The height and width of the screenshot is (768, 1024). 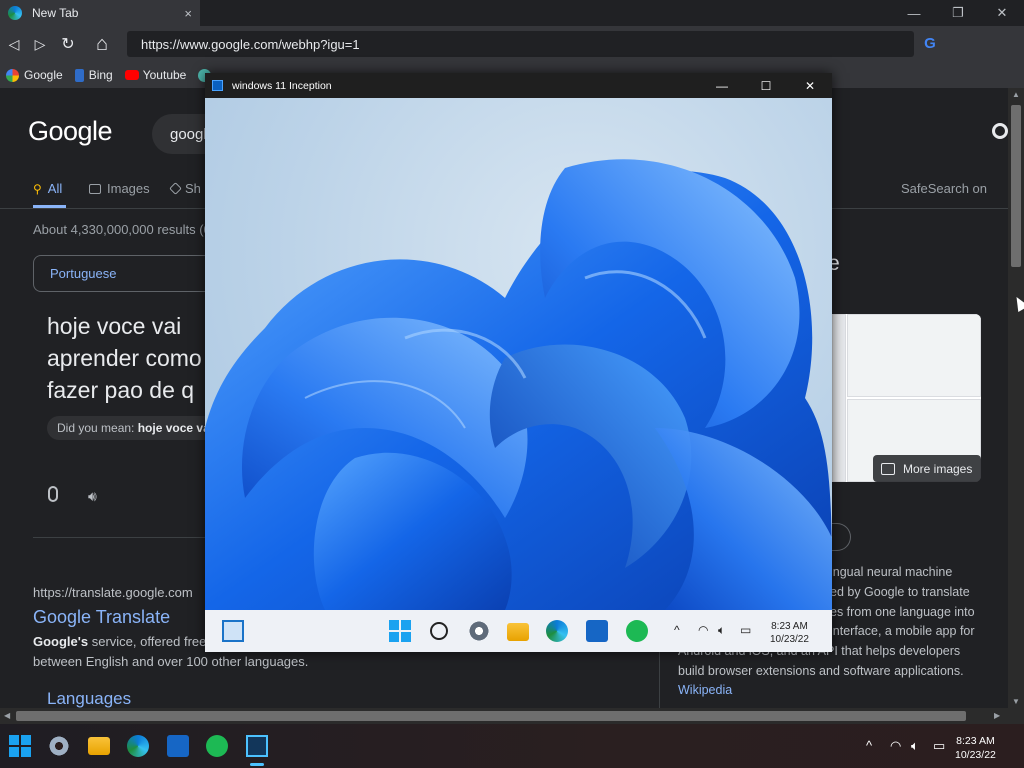 What do you see at coordinates (810, 85) in the screenshot?
I see `vm-close-button: ✕` at bounding box center [810, 85].